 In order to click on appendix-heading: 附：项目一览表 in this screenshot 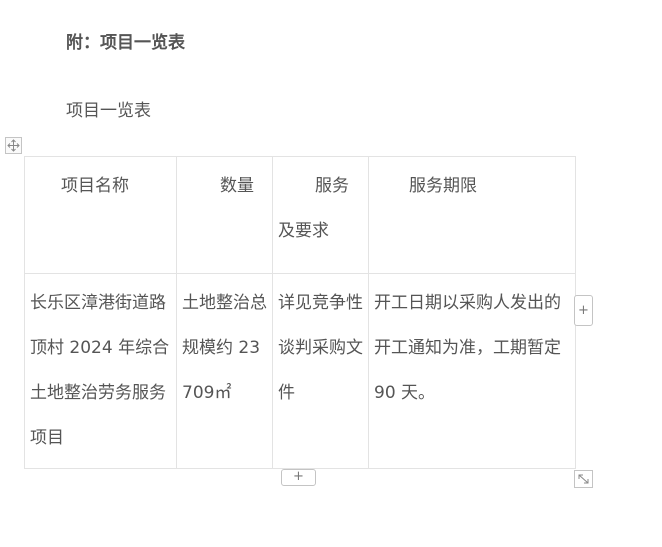, I will do `click(125, 43)`.